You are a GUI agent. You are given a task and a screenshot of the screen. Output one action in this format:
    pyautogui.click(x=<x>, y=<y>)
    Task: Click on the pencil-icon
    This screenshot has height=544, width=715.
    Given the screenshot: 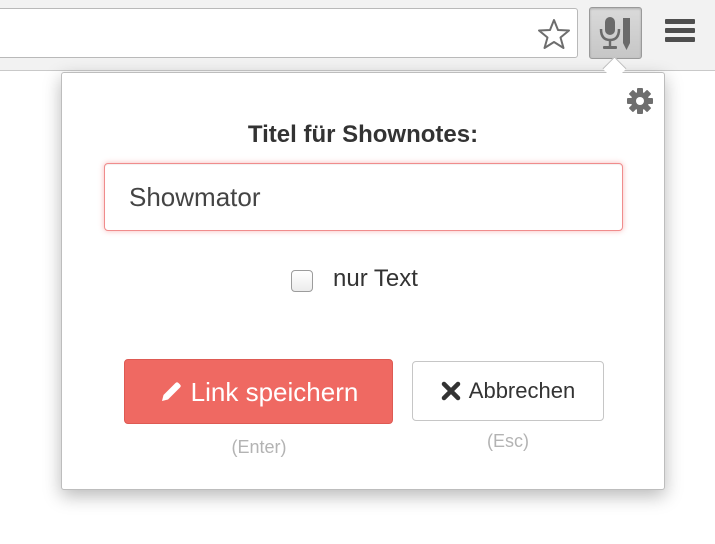 What is the action you would take?
    pyautogui.click(x=171, y=395)
    